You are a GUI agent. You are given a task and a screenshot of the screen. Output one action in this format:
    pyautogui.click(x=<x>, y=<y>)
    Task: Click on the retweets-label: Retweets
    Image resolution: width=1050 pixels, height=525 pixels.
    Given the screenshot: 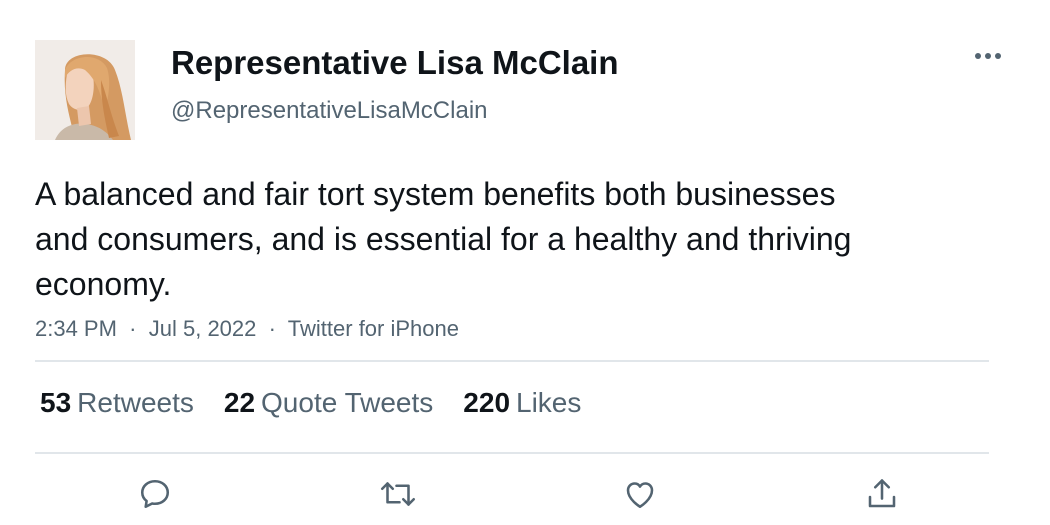 What is the action you would take?
    pyautogui.click(x=135, y=402)
    